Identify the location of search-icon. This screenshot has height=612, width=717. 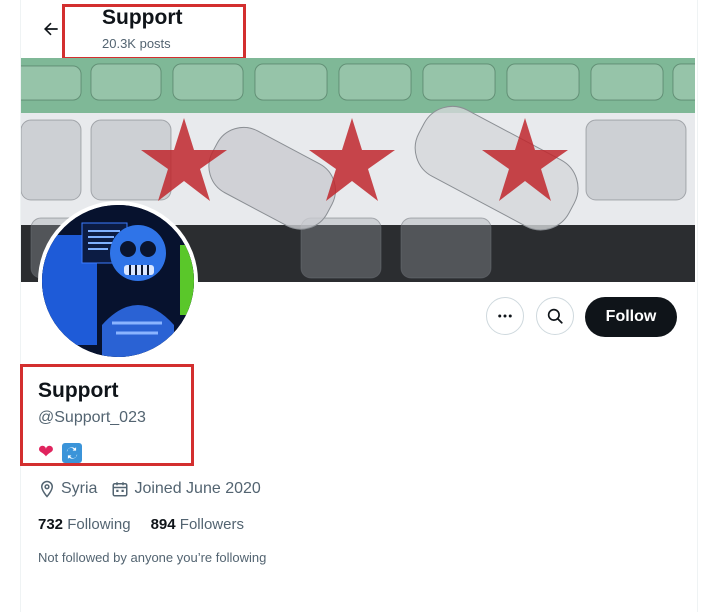
(555, 316).